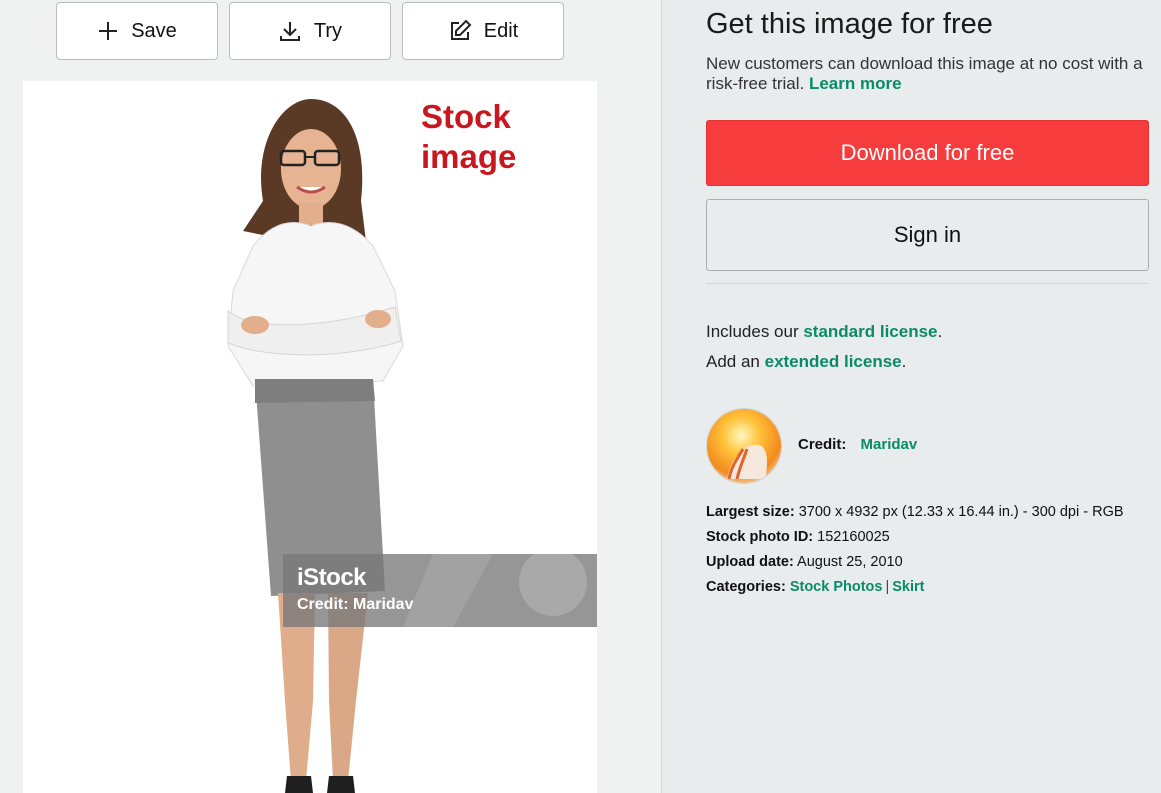  I want to click on photo-id-value: 152160025, so click(853, 537).